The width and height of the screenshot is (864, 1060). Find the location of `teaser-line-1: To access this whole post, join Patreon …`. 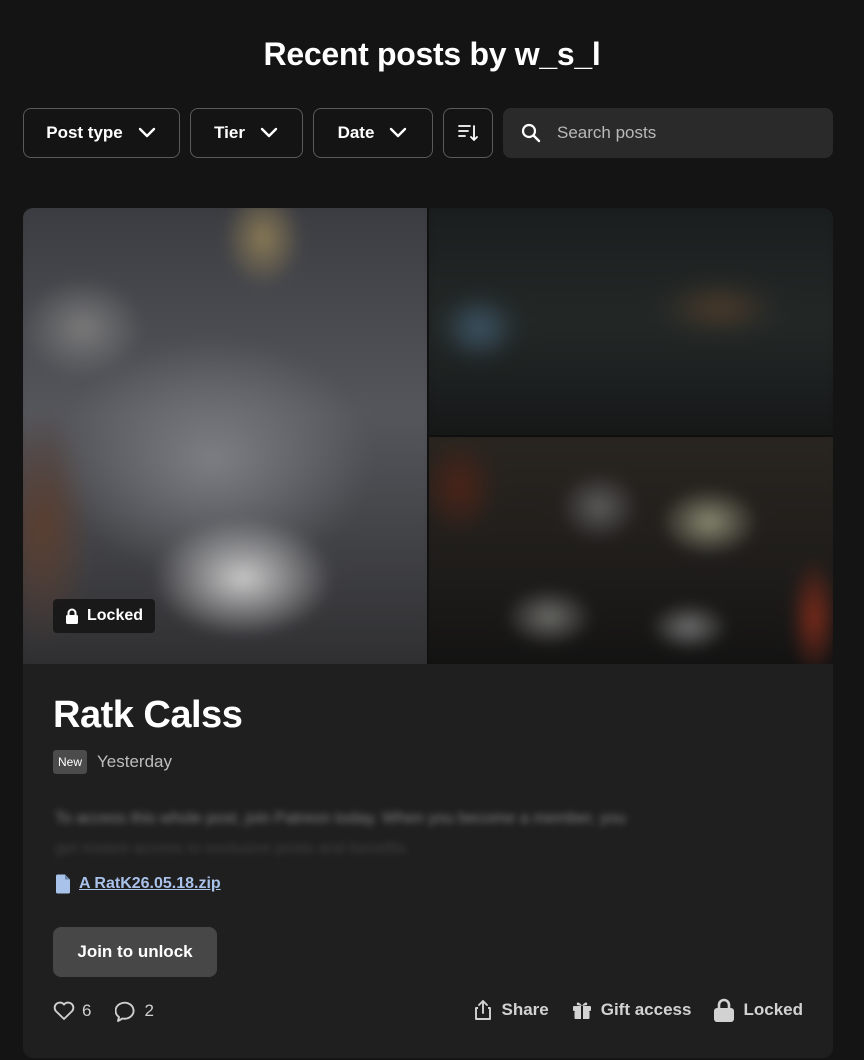

teaser-line-1: To access this whole post, join Patreon … is located at coordinates (340, 818).